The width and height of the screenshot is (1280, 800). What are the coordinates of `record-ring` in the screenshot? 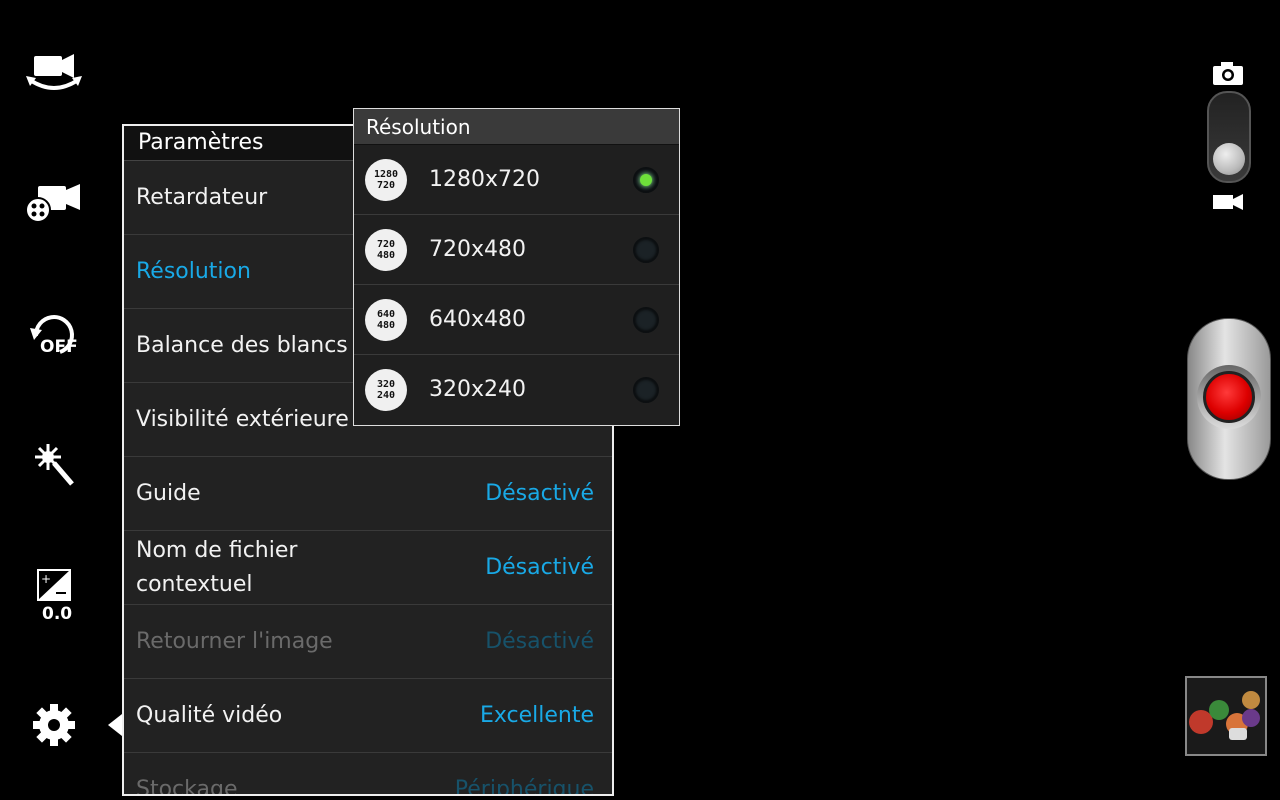 It's located at (1229, 397).